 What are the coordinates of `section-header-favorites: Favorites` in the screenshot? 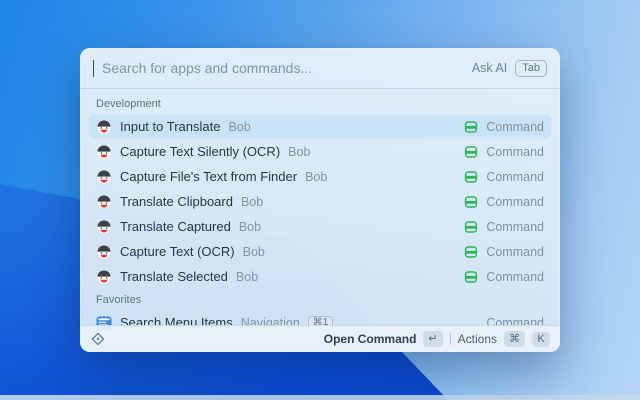 It's located at (119, 300).